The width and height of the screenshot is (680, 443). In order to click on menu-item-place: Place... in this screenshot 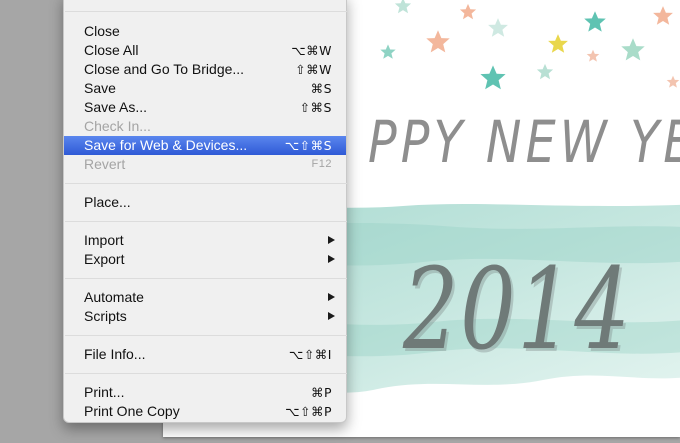, I will do `click(205, 202)`.